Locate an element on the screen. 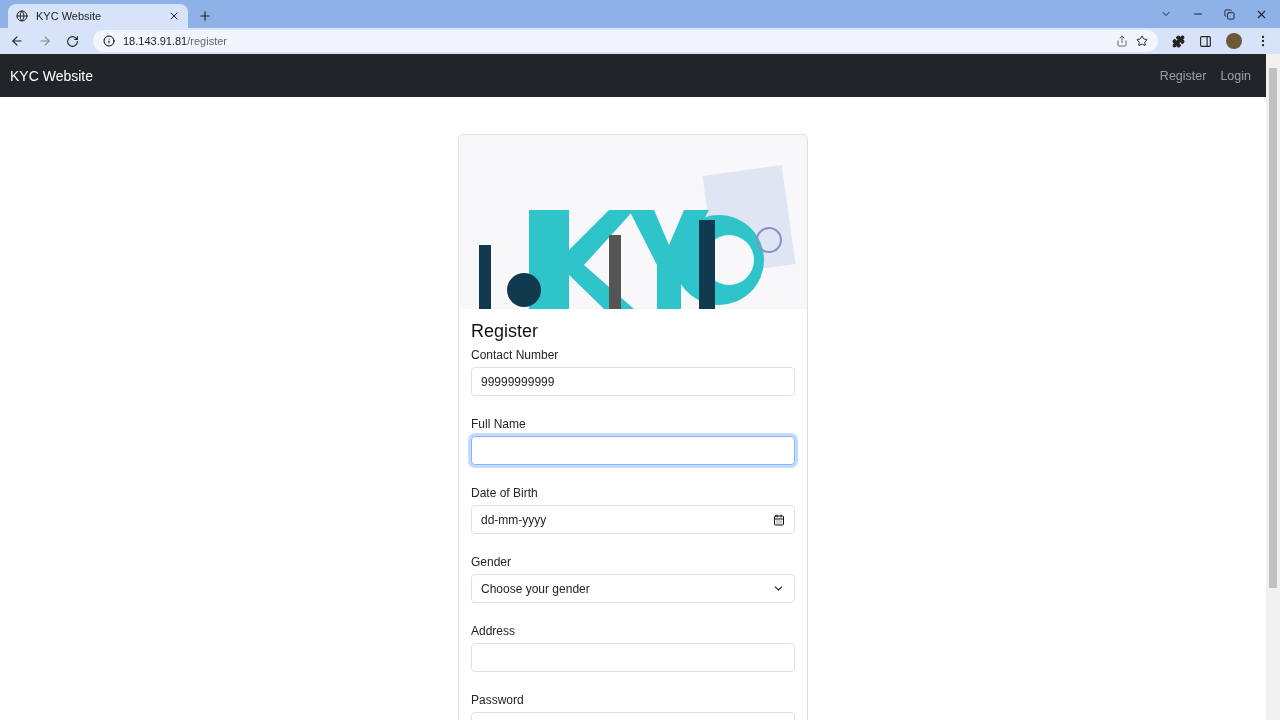  field-label: Gender is located at coordinates (492, 562).